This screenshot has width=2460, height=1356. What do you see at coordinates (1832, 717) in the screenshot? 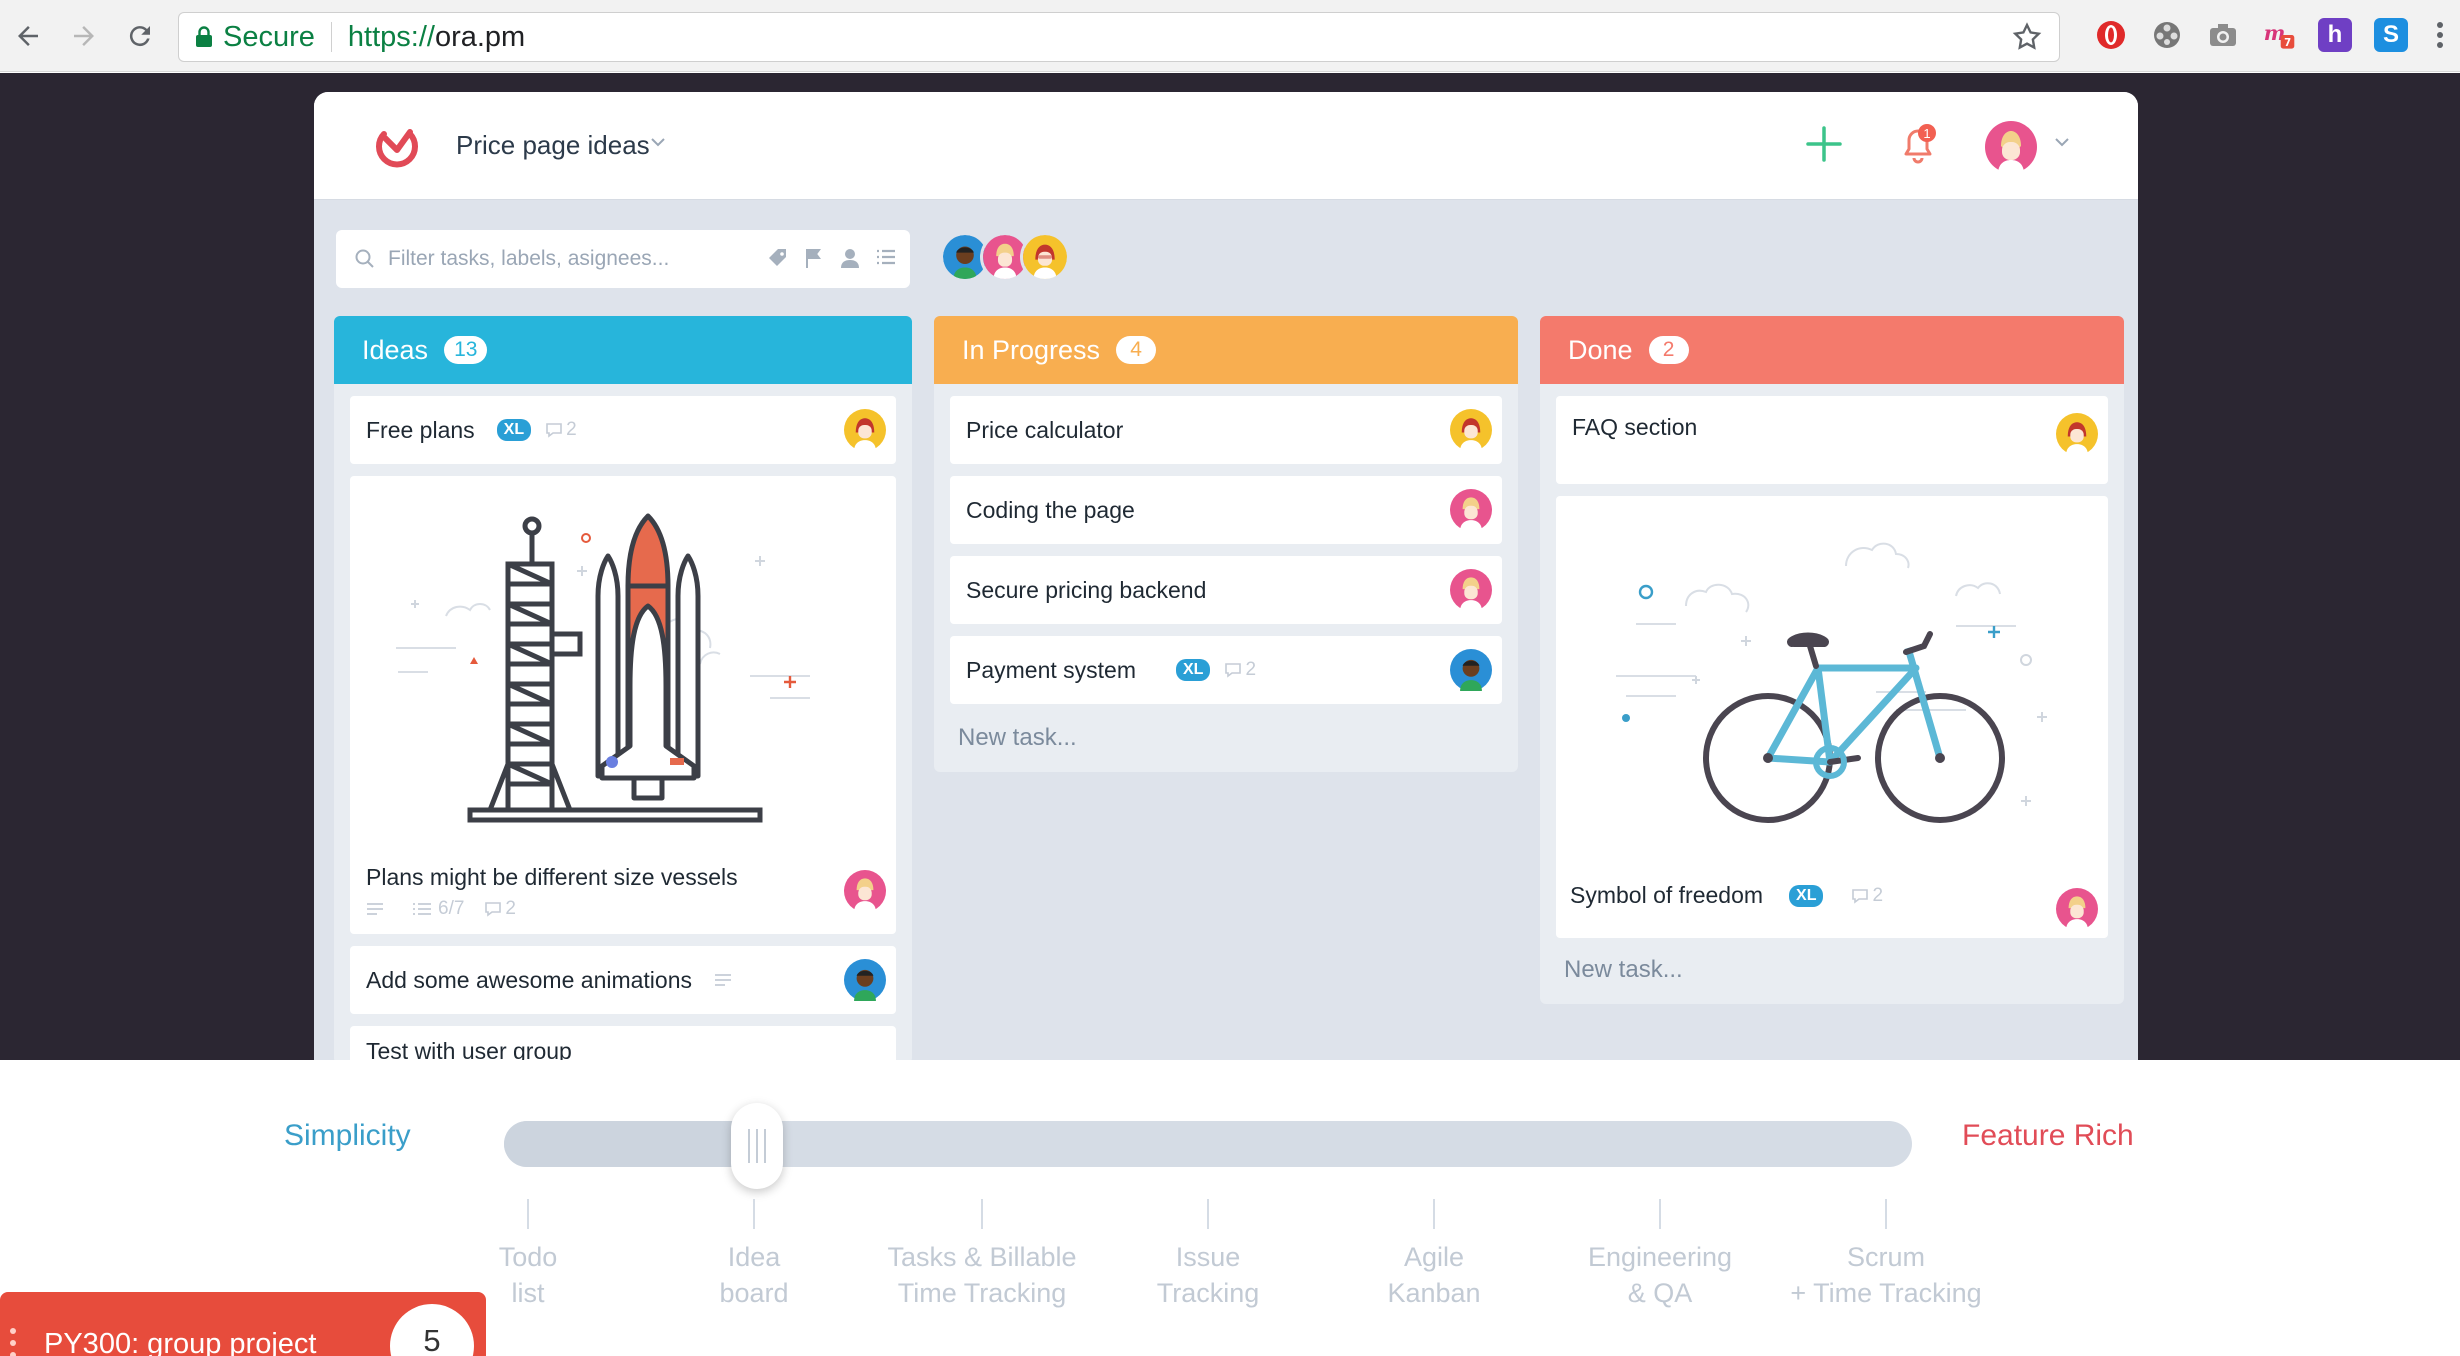
I see `task-card-with-image: Symbol of freedom XL 2` at bounding box center [1832, 717].